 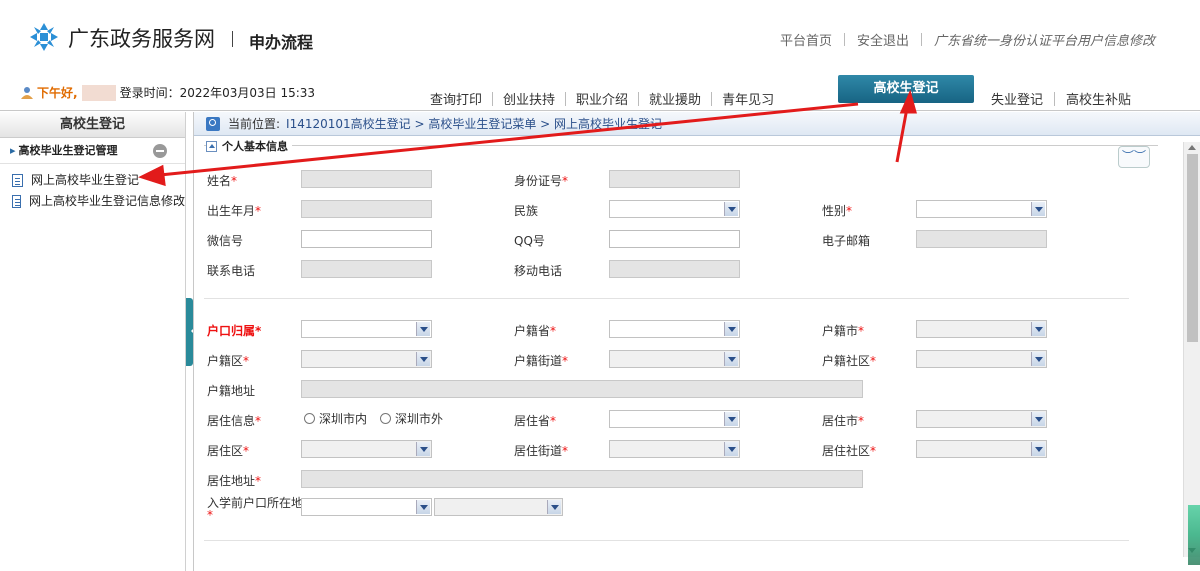 What do you see at coordinates (582, 479) in the screenshot?
I see `residence-address-field` at bounding box center [582, 479].